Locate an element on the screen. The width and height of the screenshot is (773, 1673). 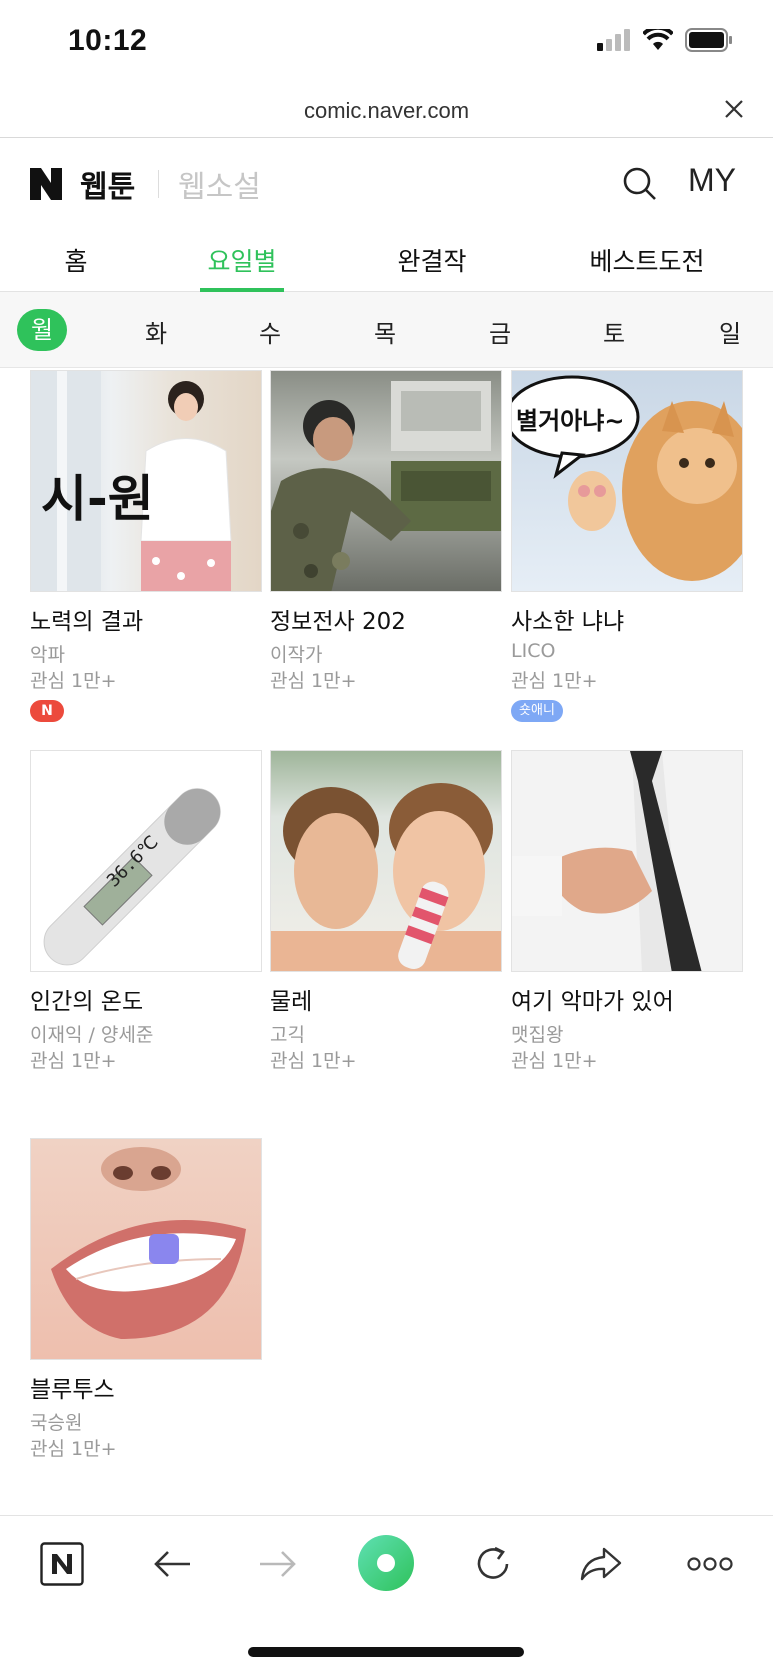
webtoon-tab: 웹툰 is located at coordinates (107, 184).